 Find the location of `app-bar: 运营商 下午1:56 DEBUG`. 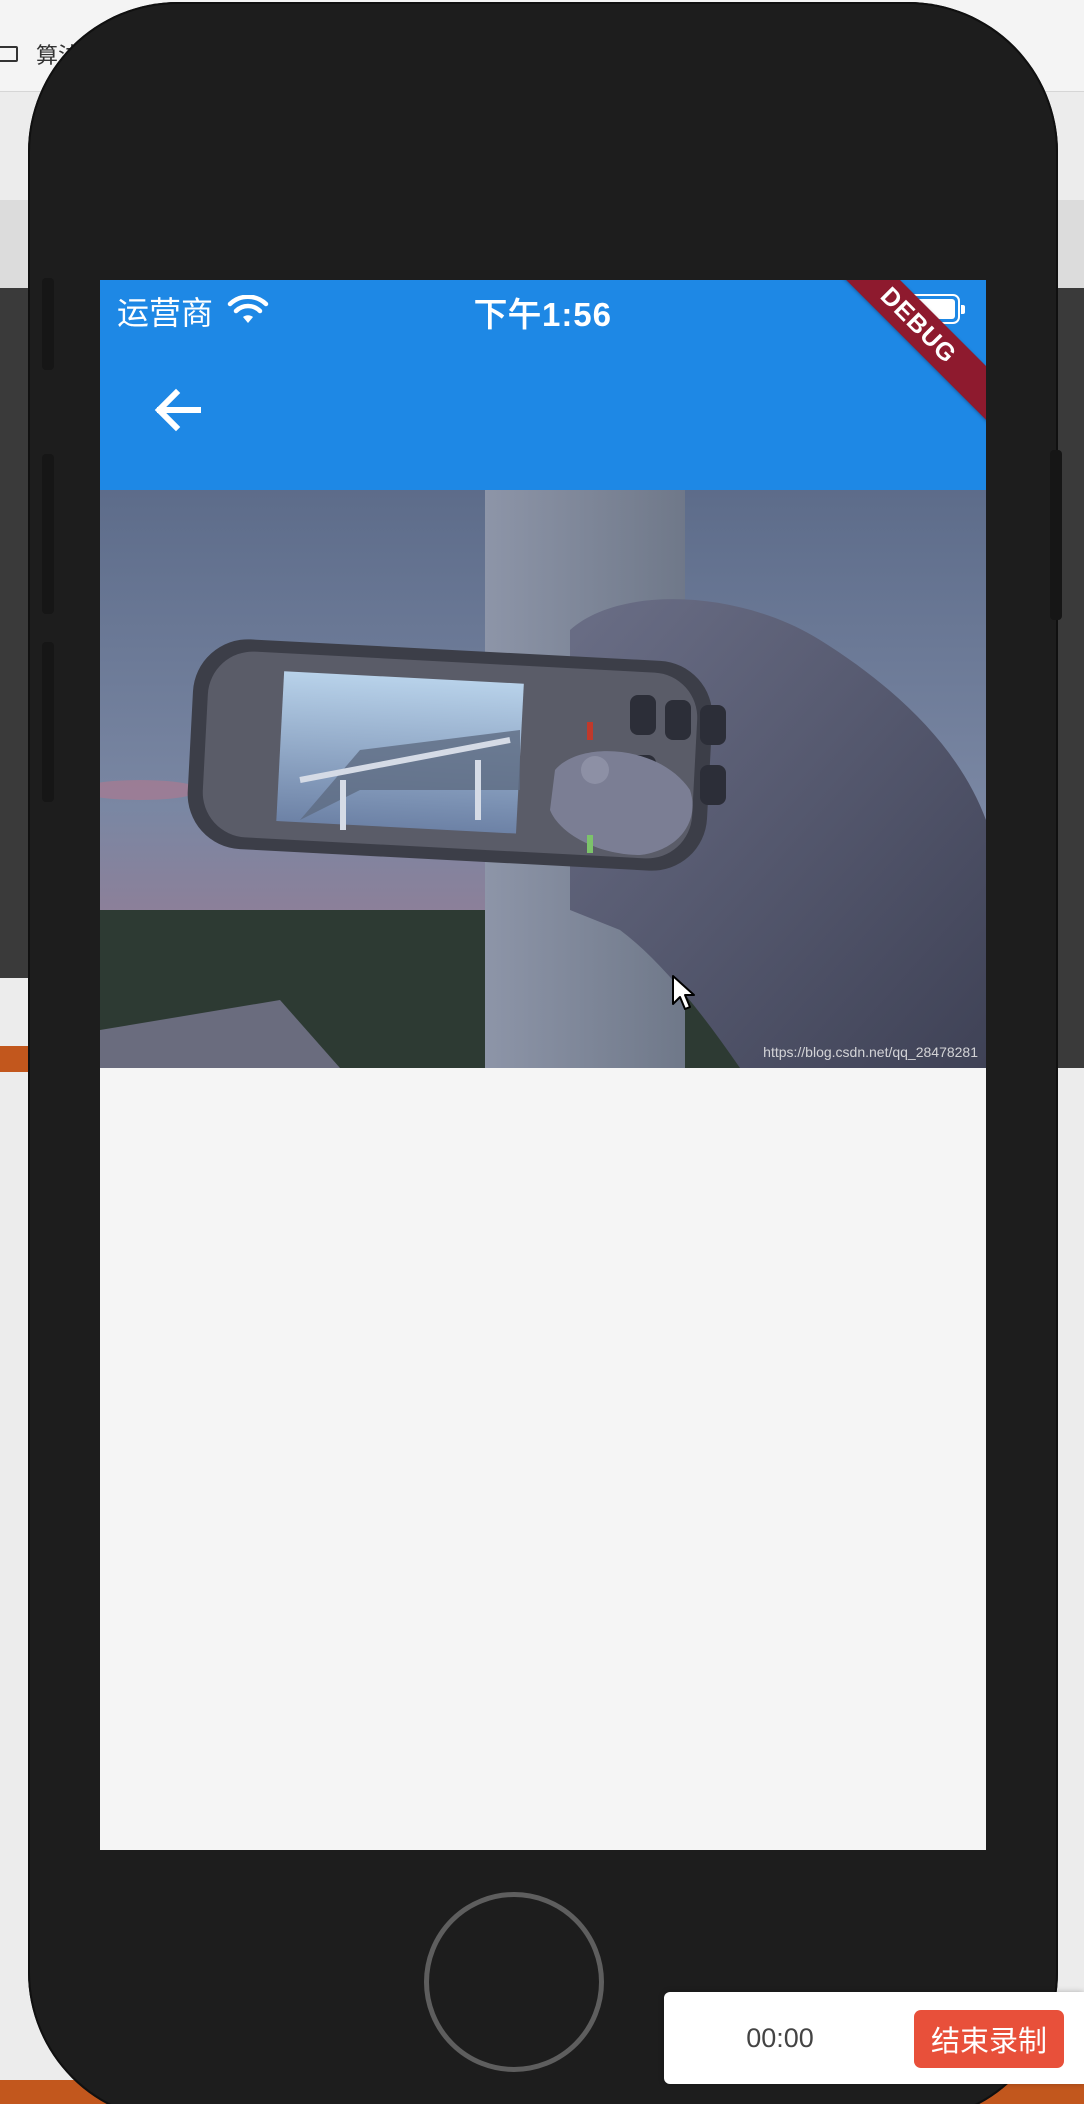

app-bar: 运营商 下午1:56 DEBUG is located at coordinates (543, 385).